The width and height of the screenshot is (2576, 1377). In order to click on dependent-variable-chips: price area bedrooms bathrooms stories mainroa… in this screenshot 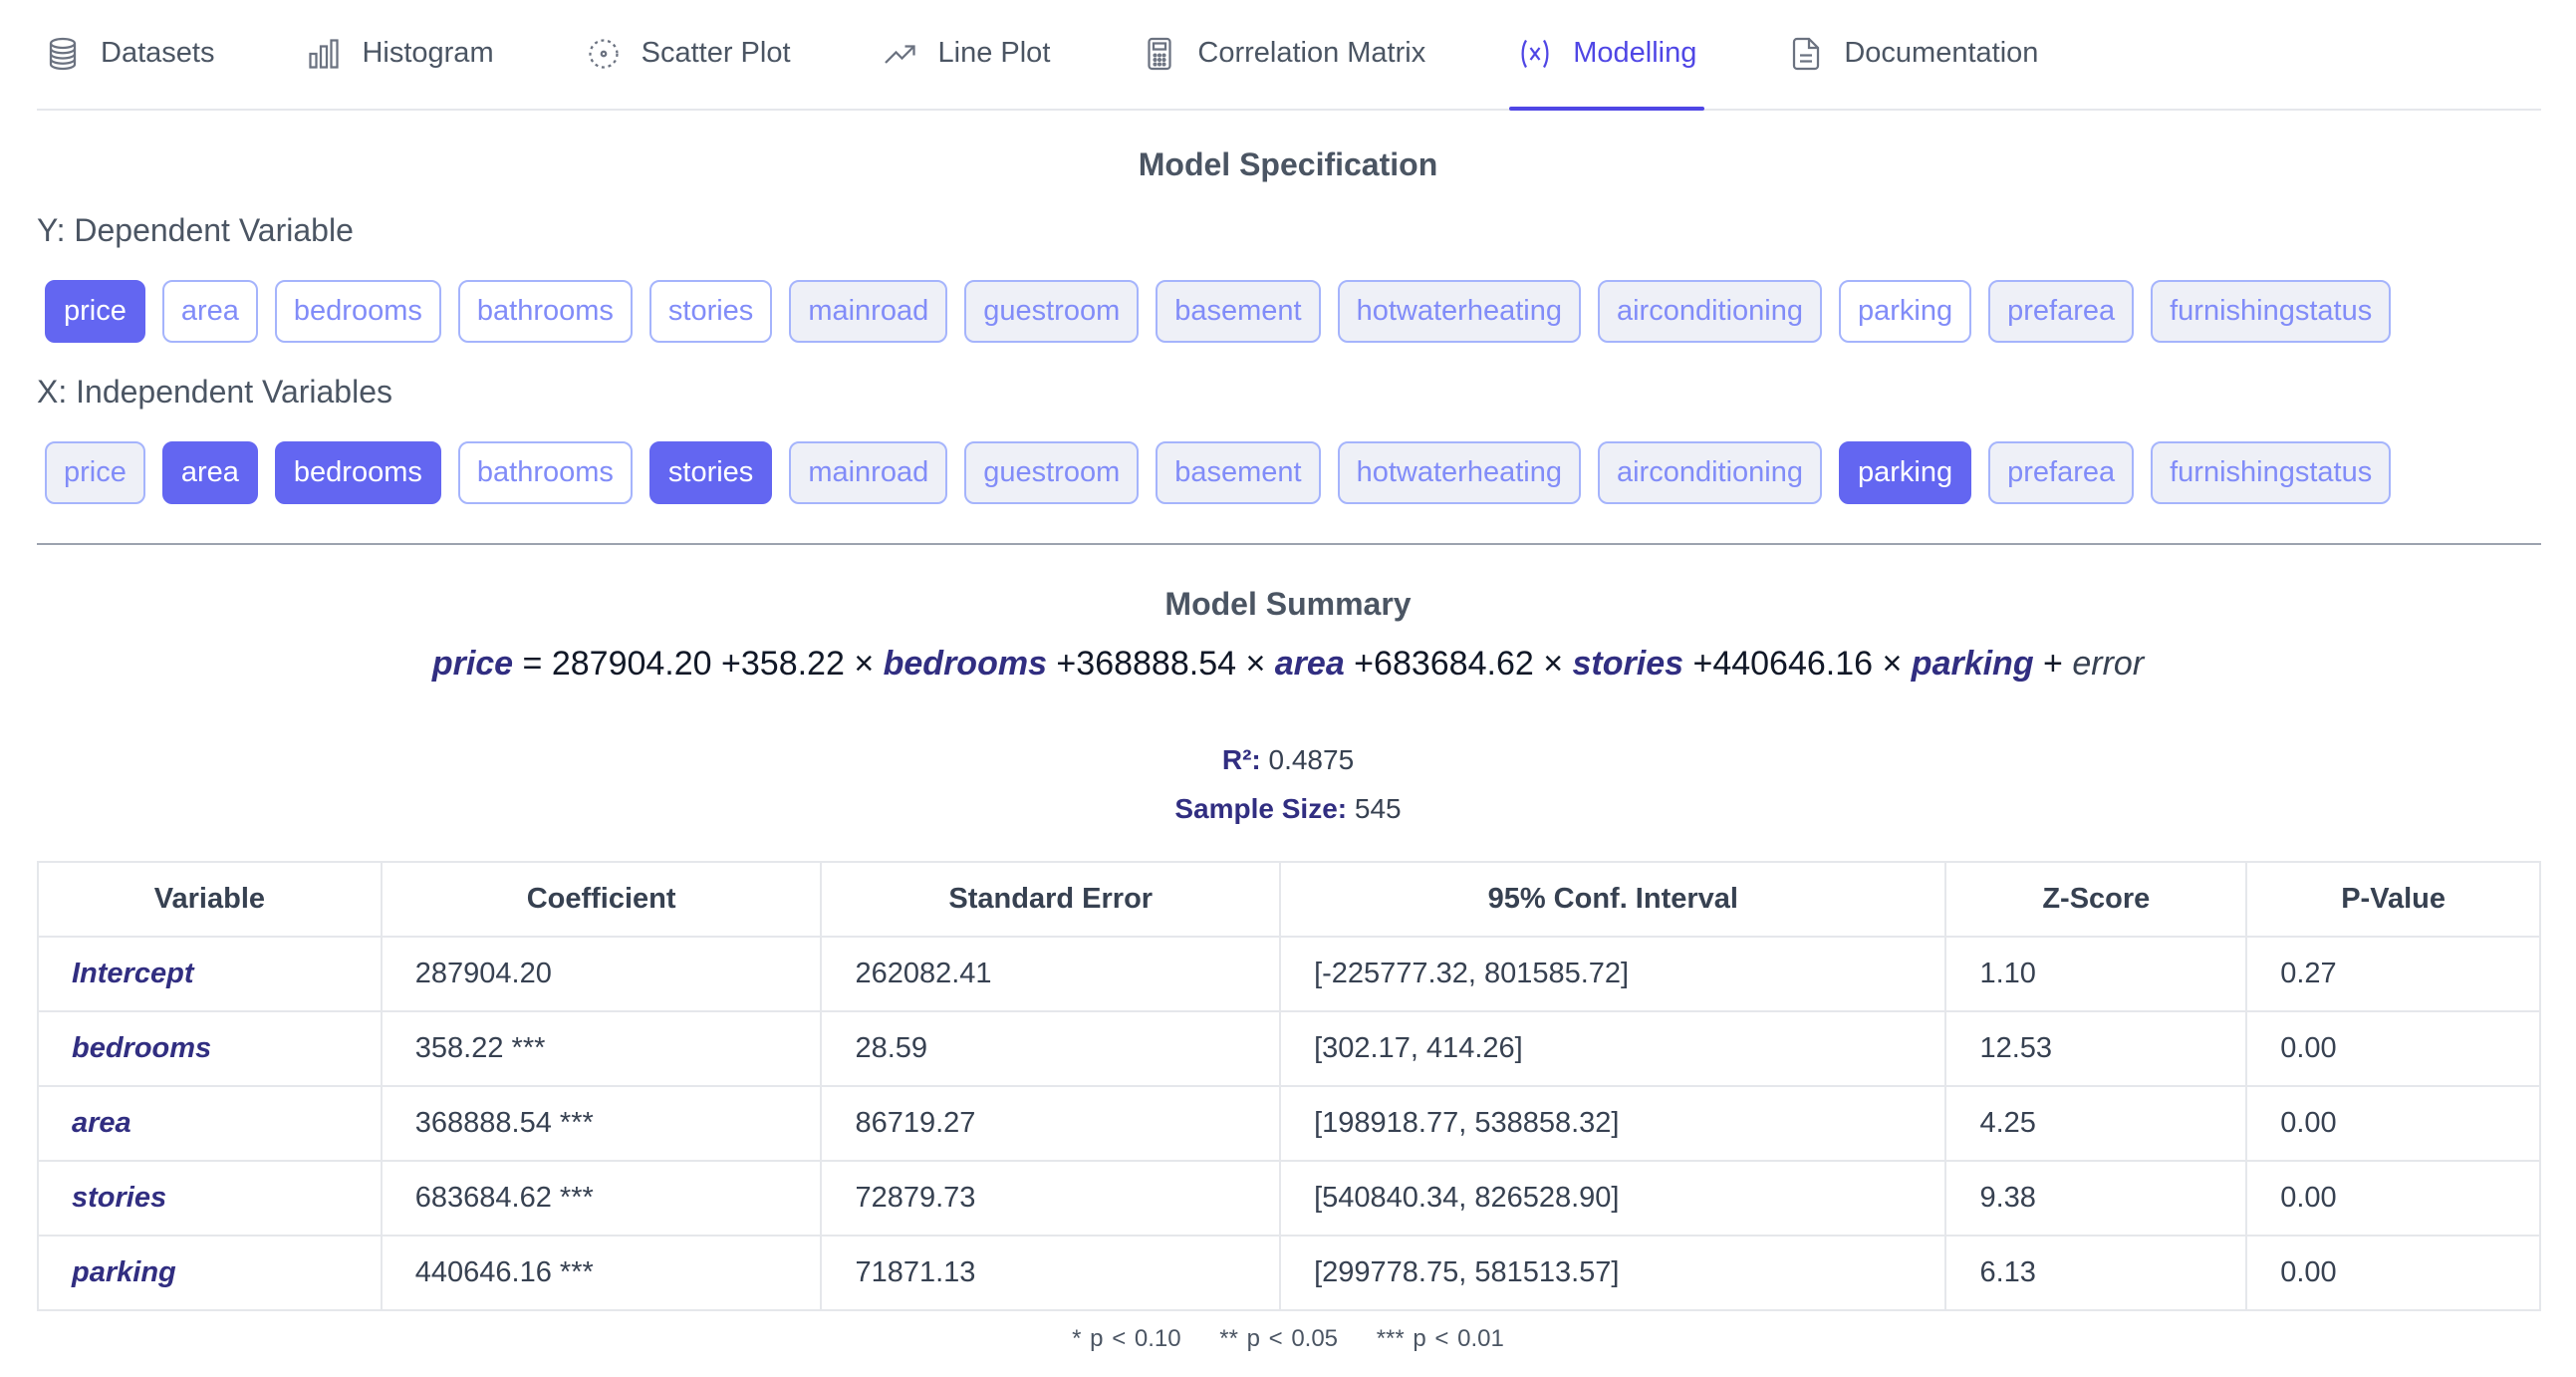, I will do `click(1218, 311)`.